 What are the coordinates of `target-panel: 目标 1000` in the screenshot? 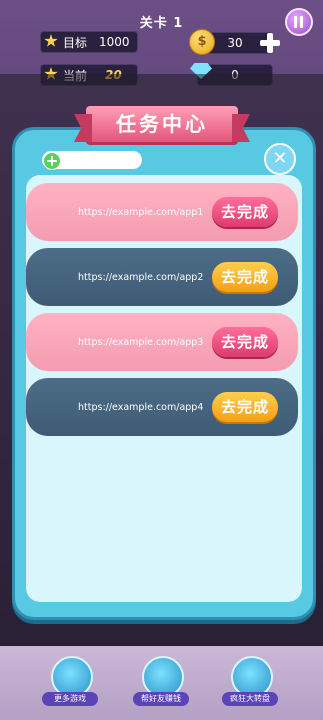 It's located at (89, 42).